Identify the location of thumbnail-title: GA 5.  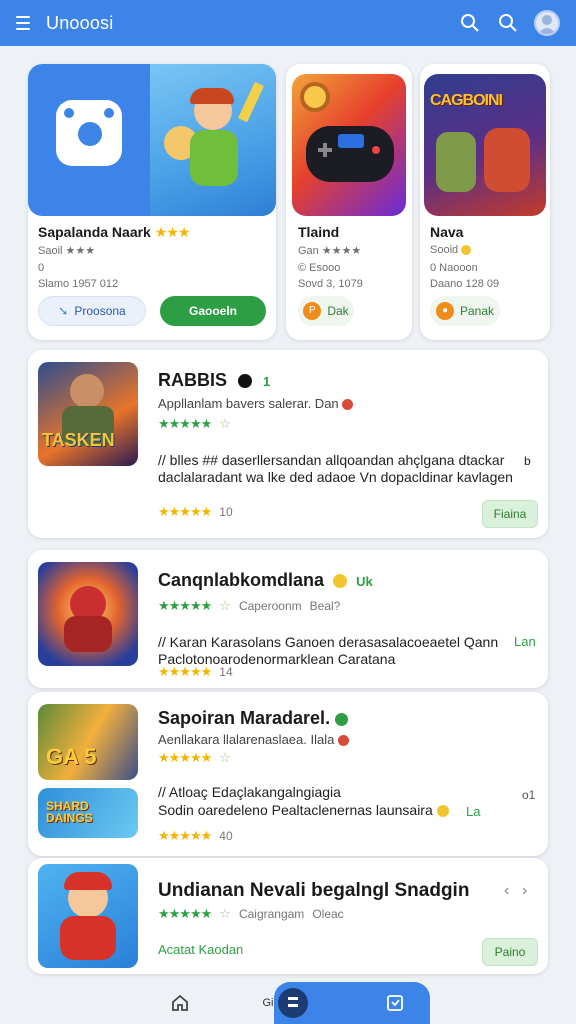
(71, 756).